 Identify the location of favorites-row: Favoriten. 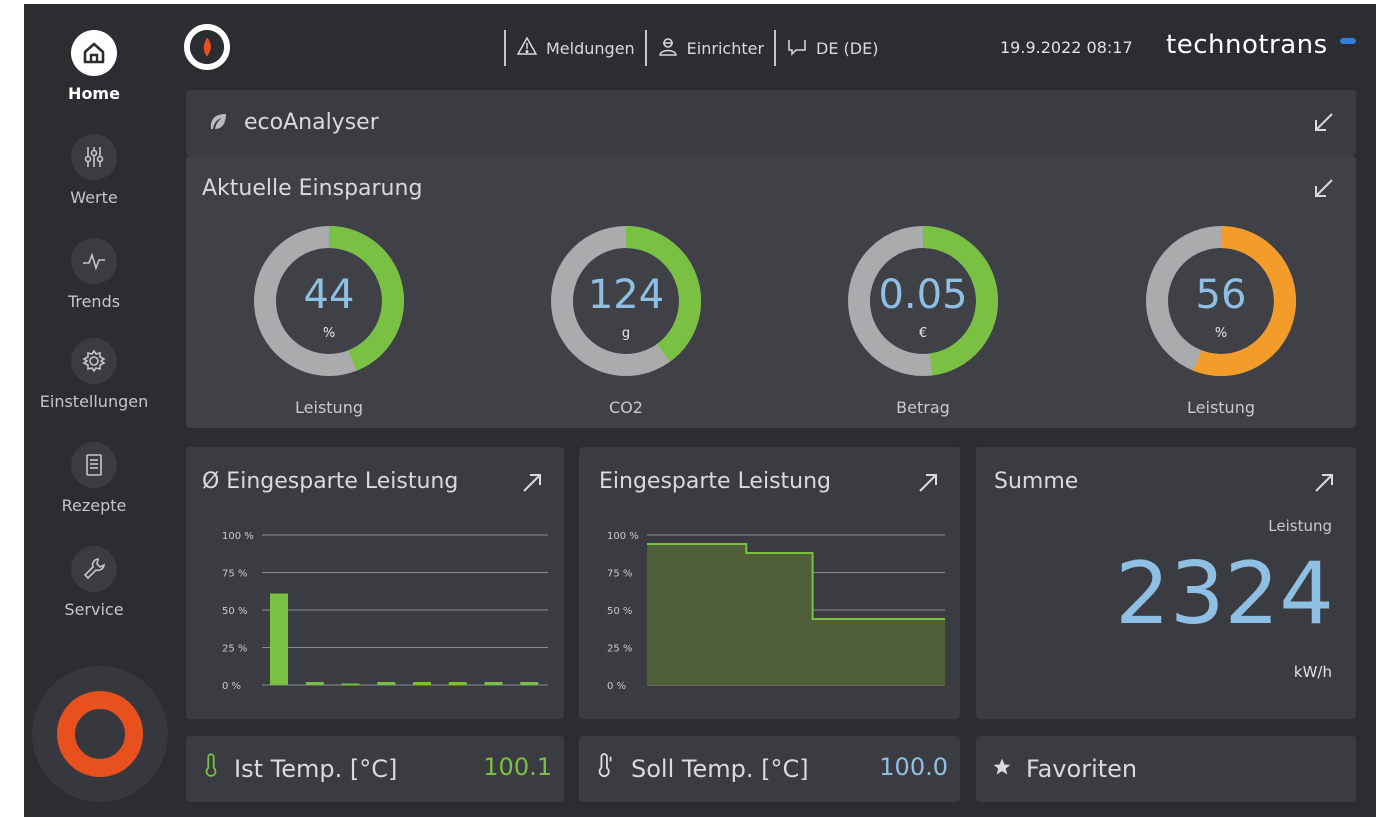
(1064, 769).